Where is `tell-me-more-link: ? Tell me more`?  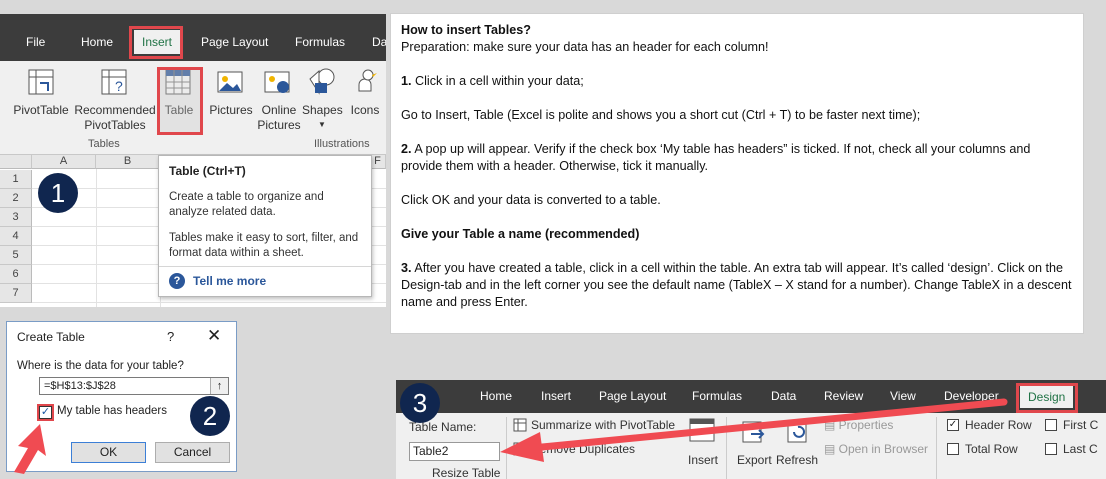 tell-me-more-link: ? Tell me more is located at coordinates (217, 281).